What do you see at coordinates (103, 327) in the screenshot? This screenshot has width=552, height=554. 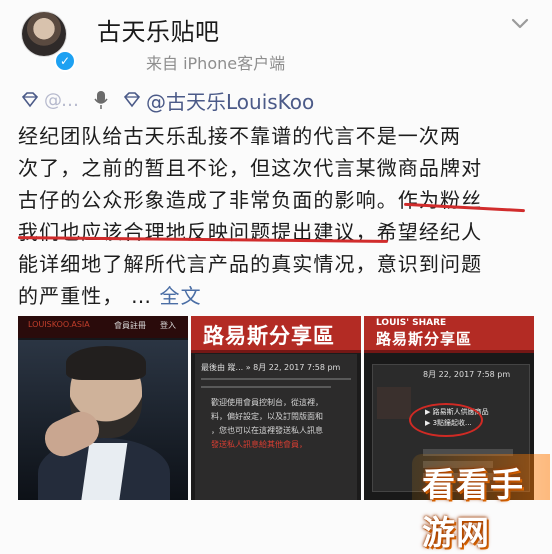 I see `site-bar: LOUISKOO.ASIA 會員註冊 登入` at bounding box center [103, 327].